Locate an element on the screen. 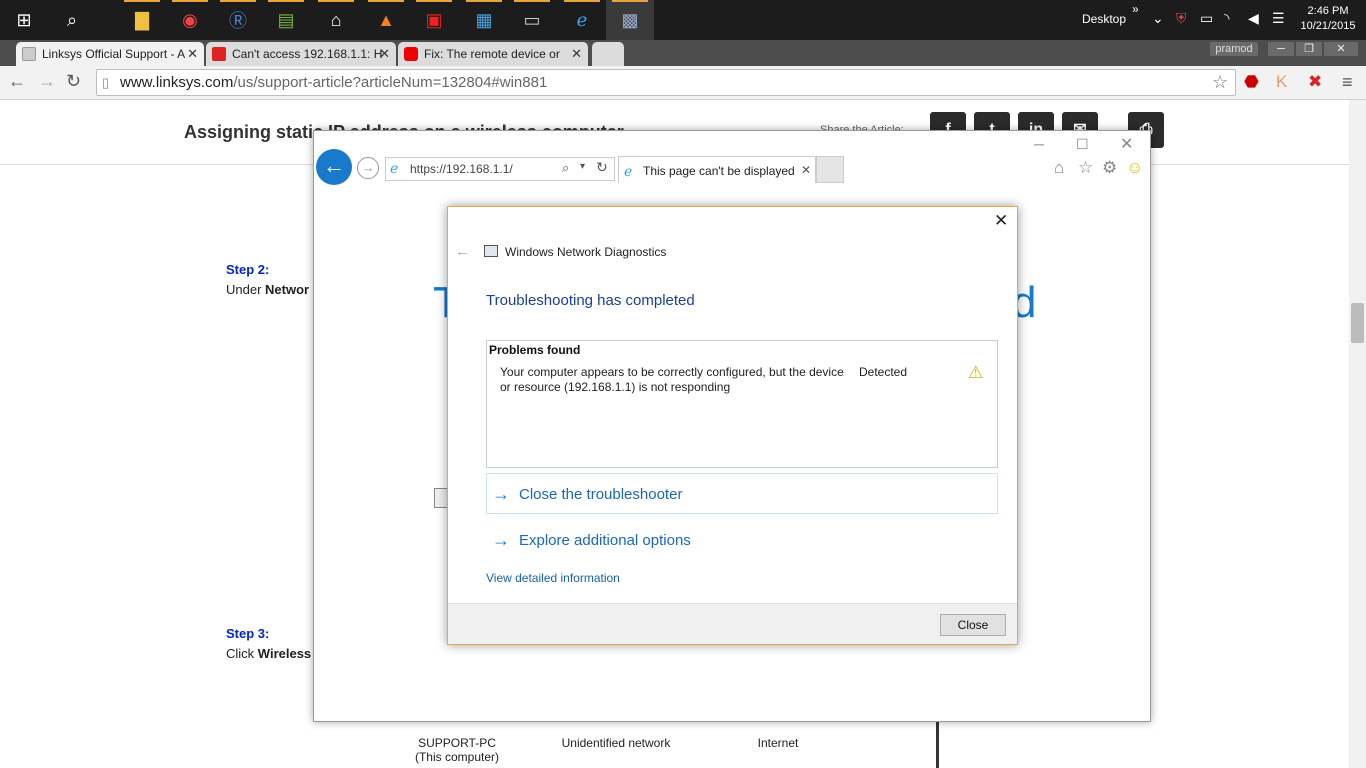 The height and width of the screenshot is (768, 1366). ie-url-text: https://192.168.1.1/ is located at coordinates (461, 169).